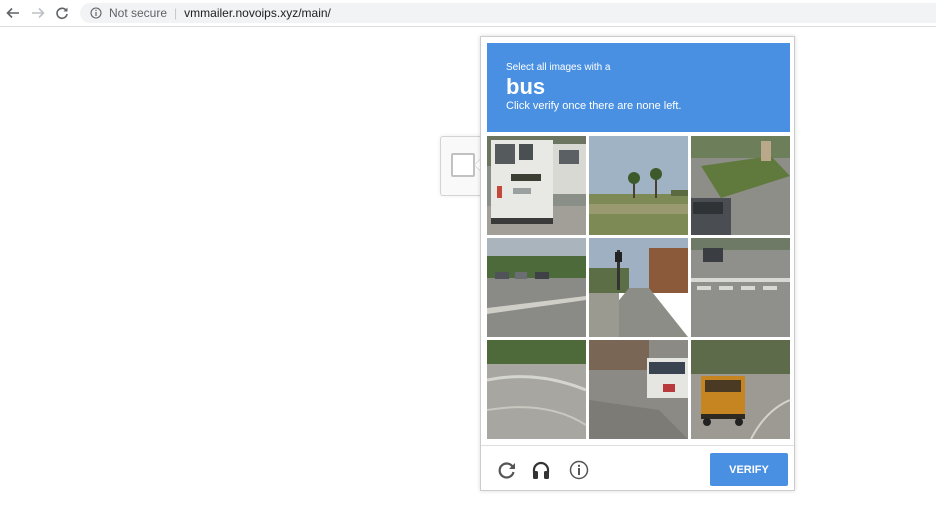 This screenshot has height=514, width=936. Describe the element at coordinates (38, 13) in the screenshot. I see `forward-arrow-icon` at that location.